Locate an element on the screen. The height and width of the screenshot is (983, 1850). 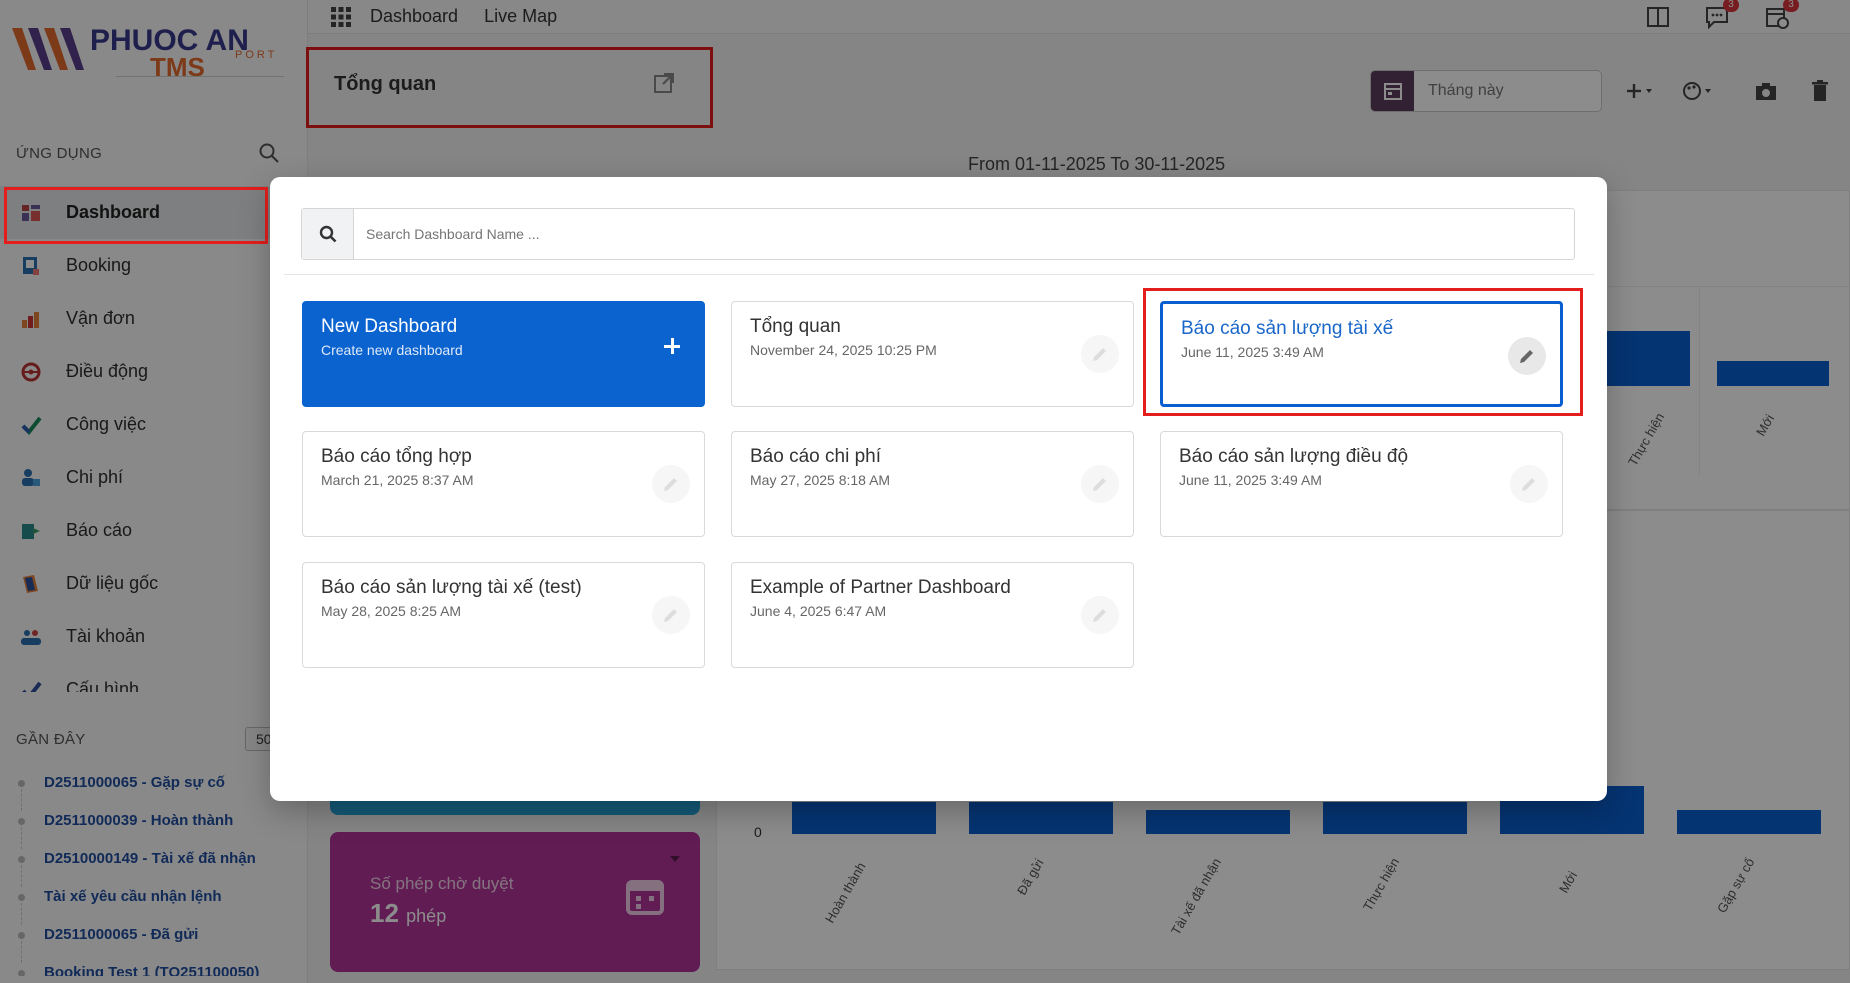
card-subtitle: Create new dashboard is located at coordinates (392, 350).